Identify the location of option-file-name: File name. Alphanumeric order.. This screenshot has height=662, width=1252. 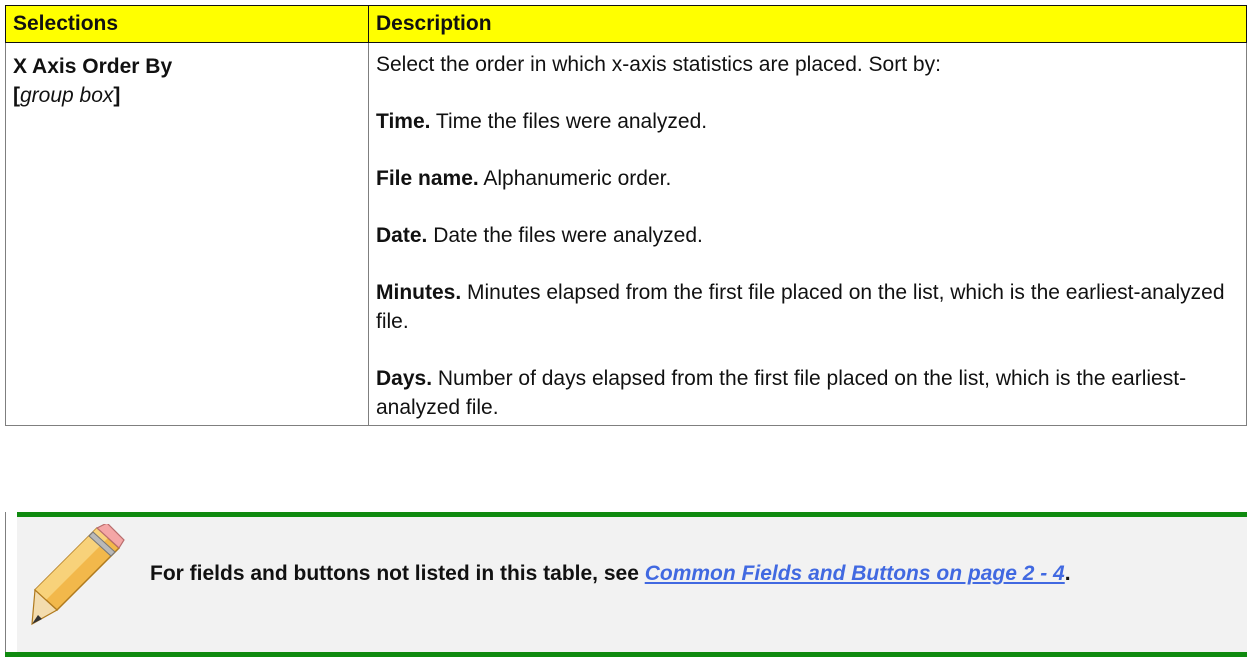
(806, 178).